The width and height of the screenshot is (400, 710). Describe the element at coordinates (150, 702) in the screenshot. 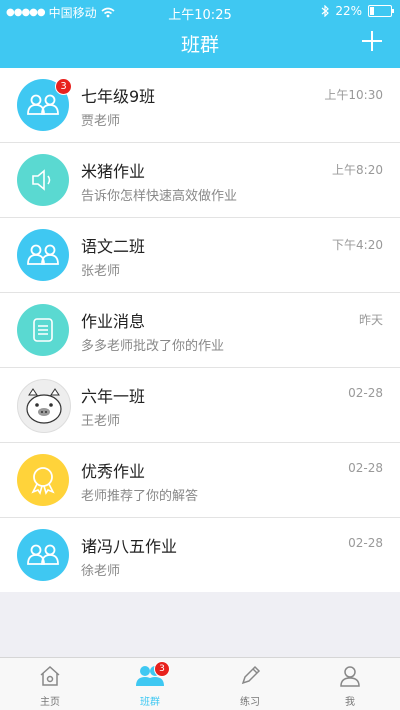

I see `tab-label: 班群` at that location.